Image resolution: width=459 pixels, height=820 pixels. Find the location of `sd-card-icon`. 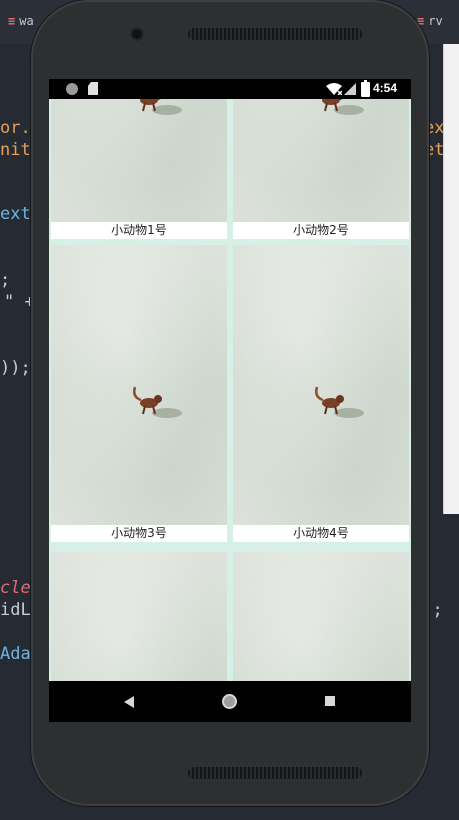

sd-card-icon is located at coordinates (93, 88).